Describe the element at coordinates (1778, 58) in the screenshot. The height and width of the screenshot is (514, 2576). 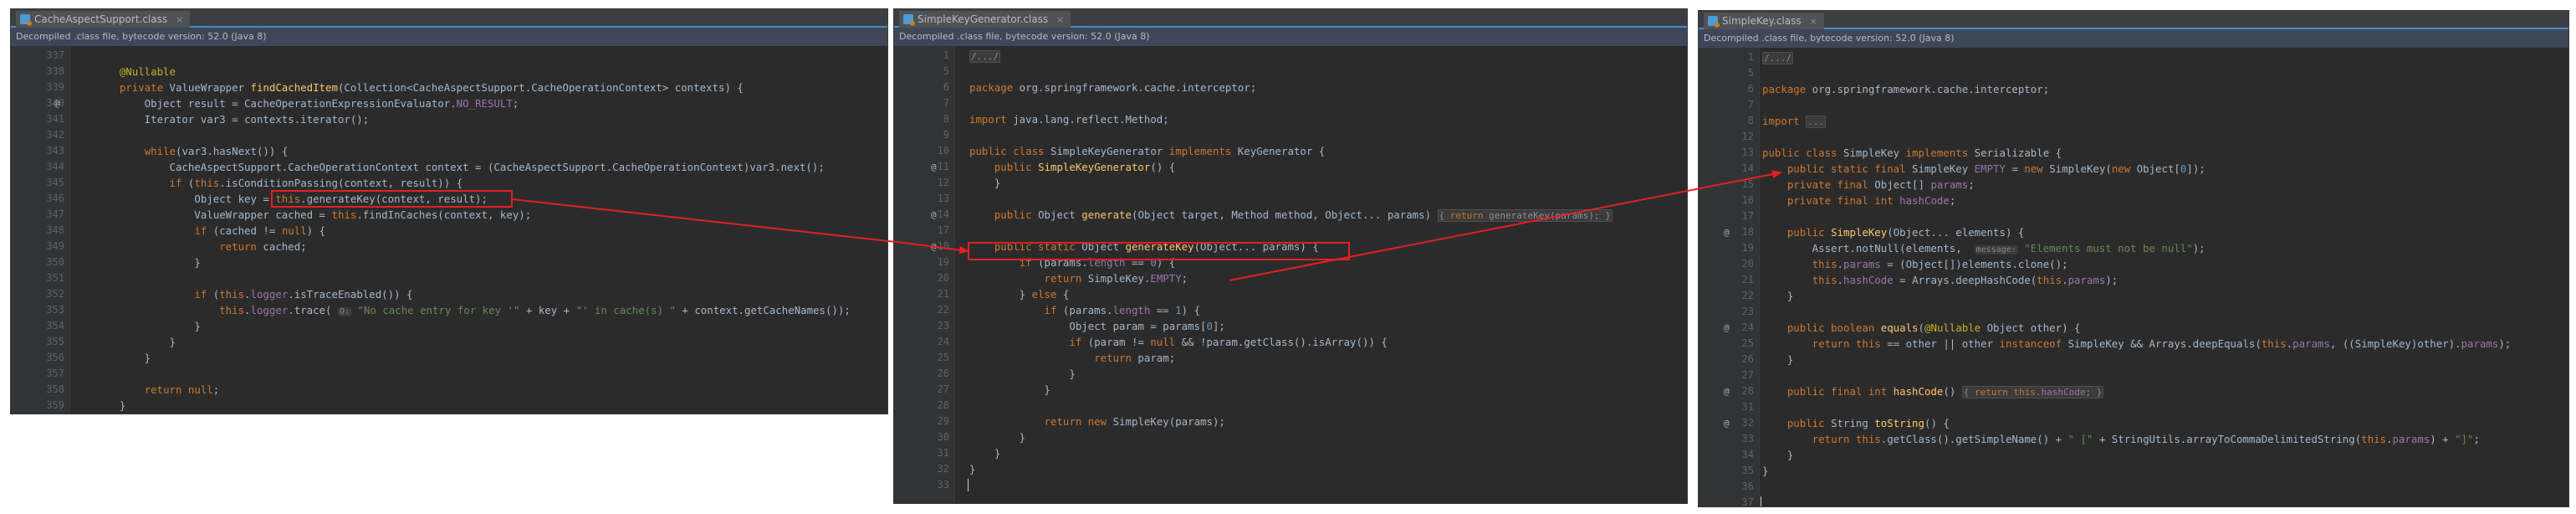
I see `code-line: /.../` at that location.